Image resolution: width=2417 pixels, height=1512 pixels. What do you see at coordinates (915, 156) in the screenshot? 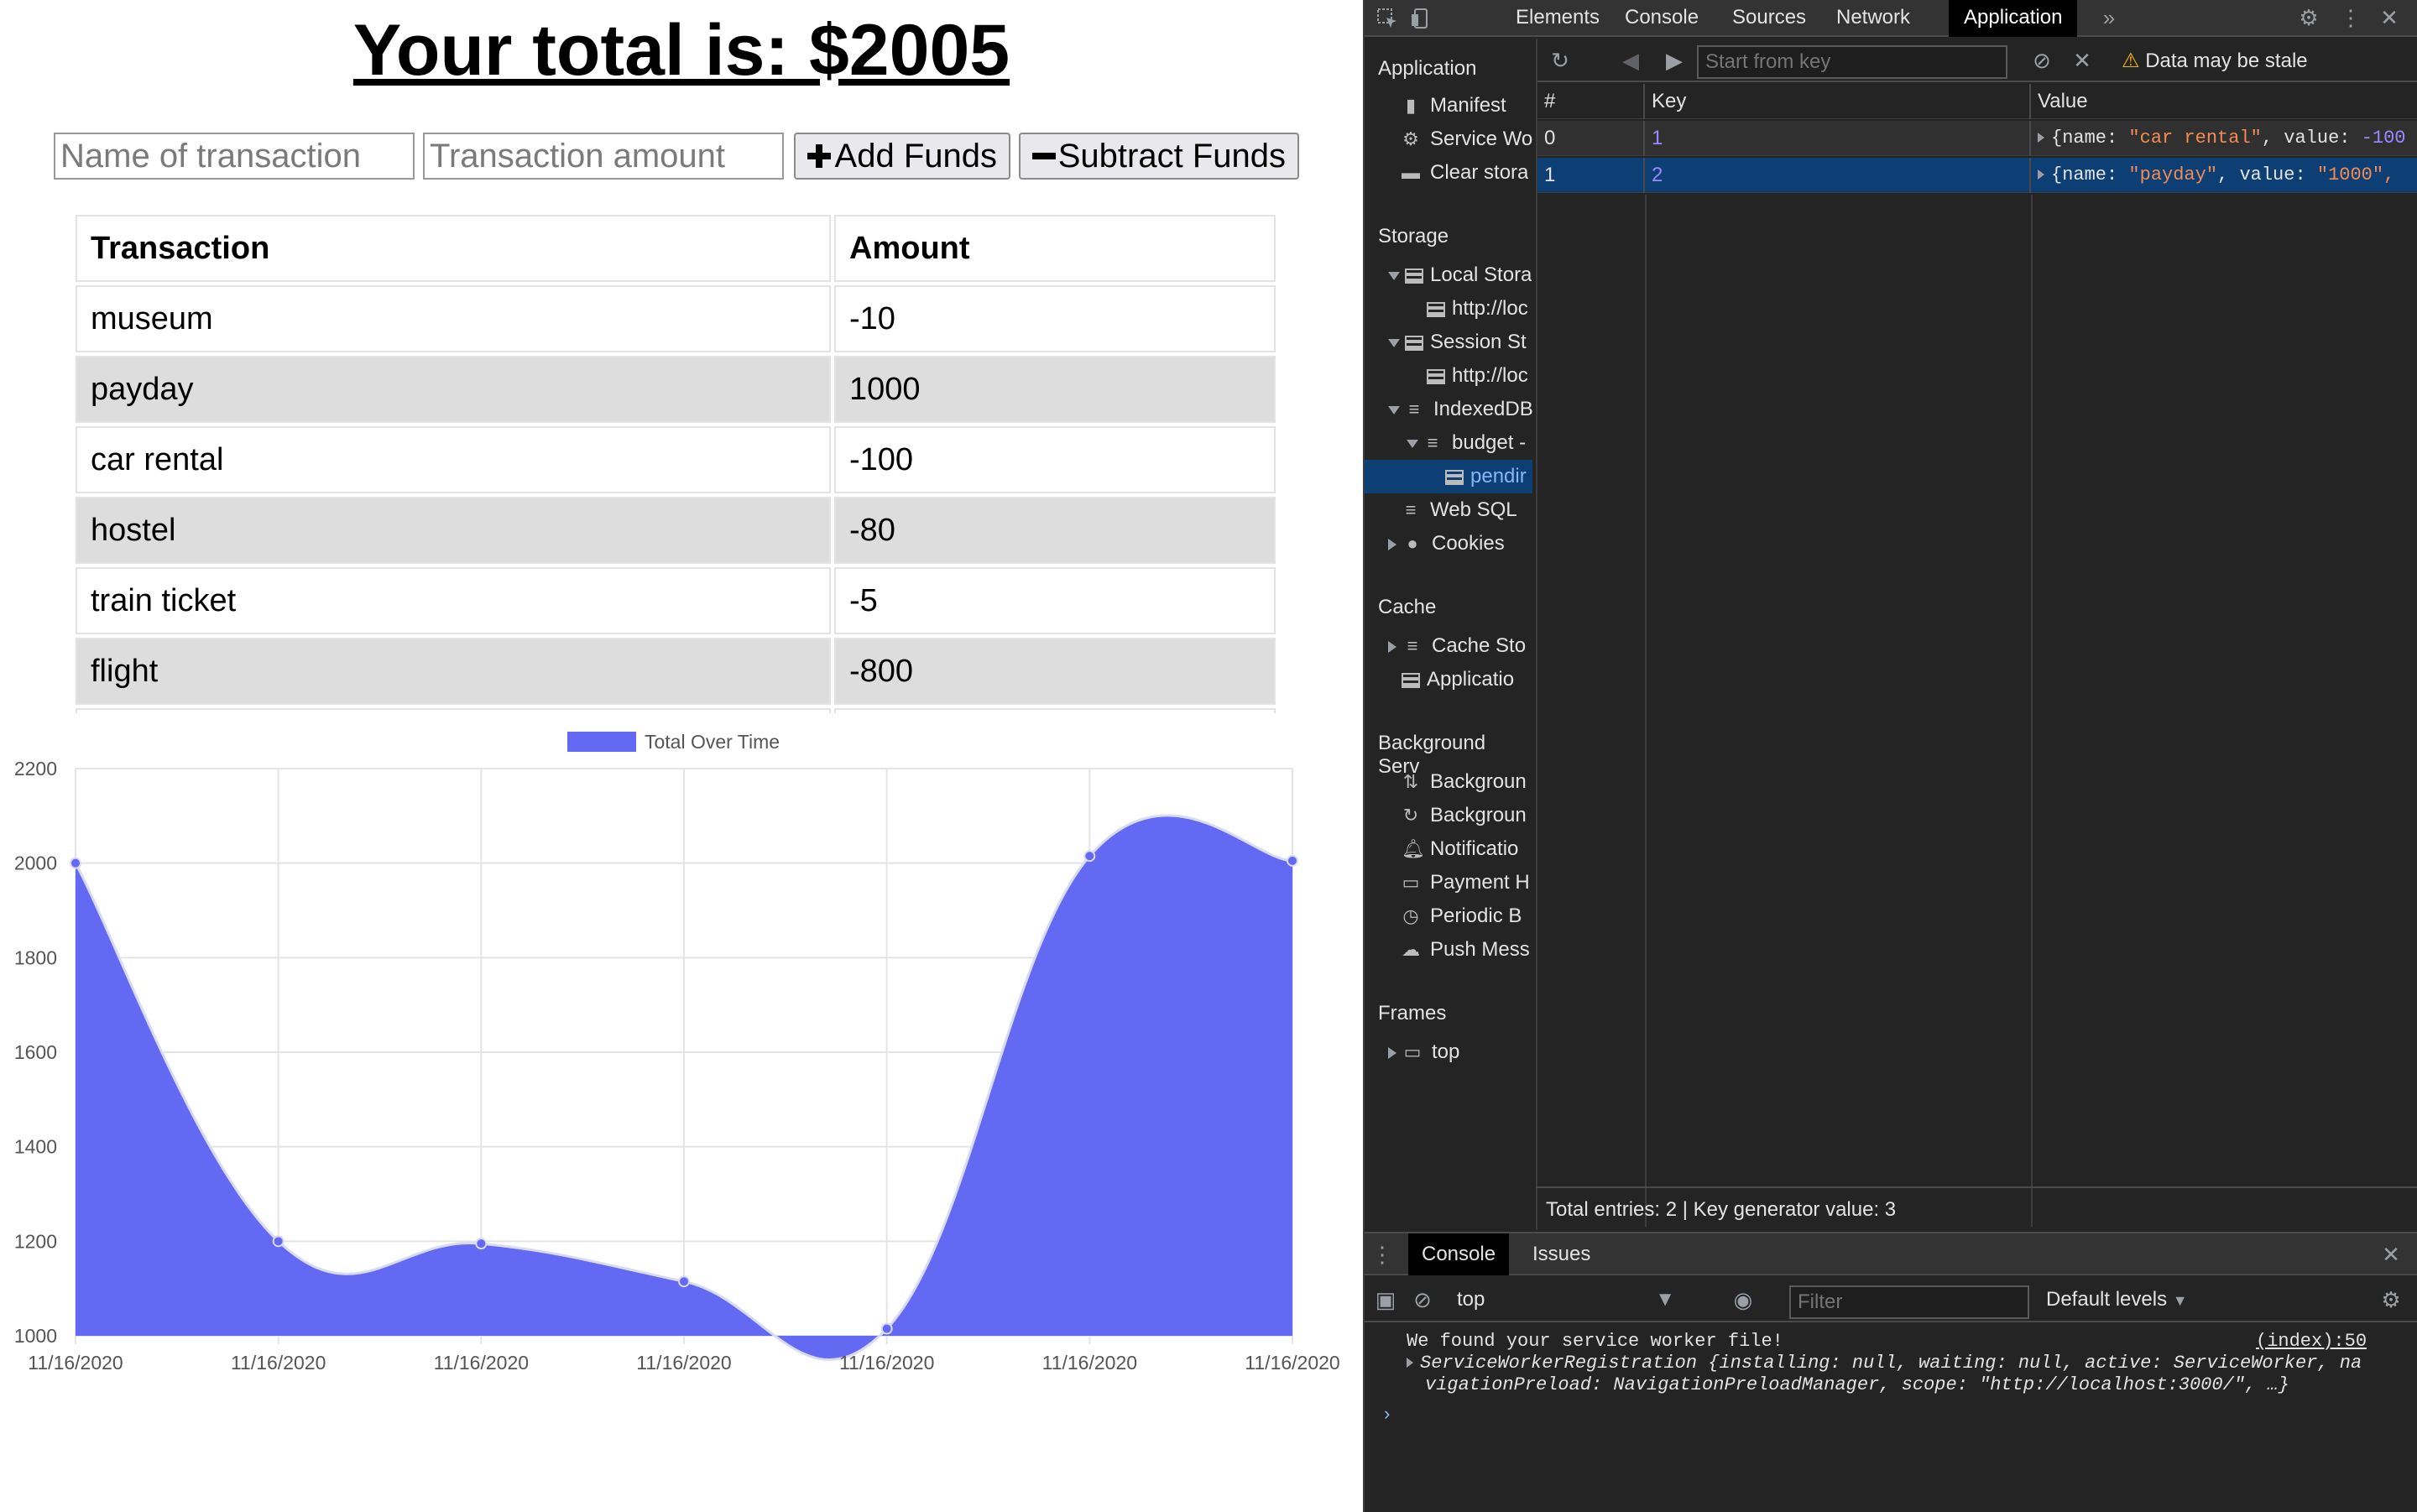
I see `add-funds-label: Add Funds` at bounding box center [915, 156].